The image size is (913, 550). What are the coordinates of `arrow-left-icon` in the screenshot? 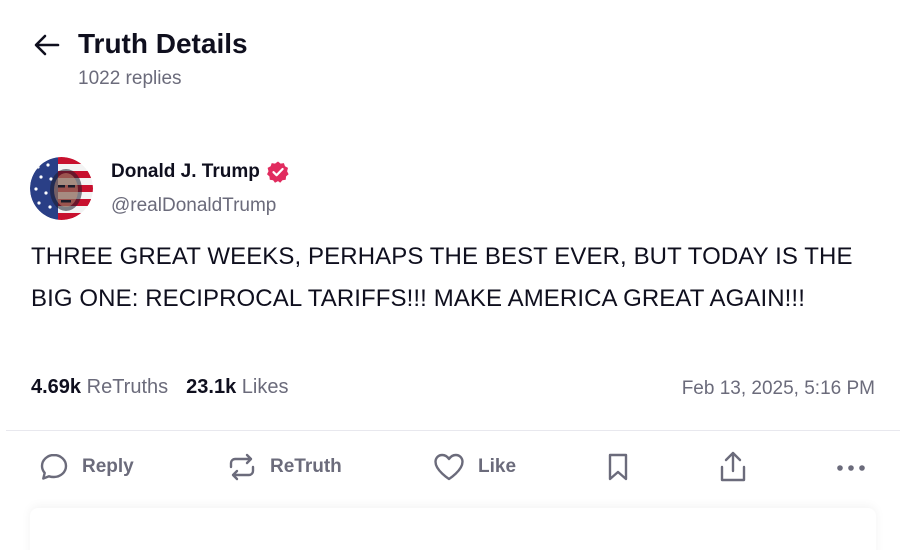 It's located at (47, 45).